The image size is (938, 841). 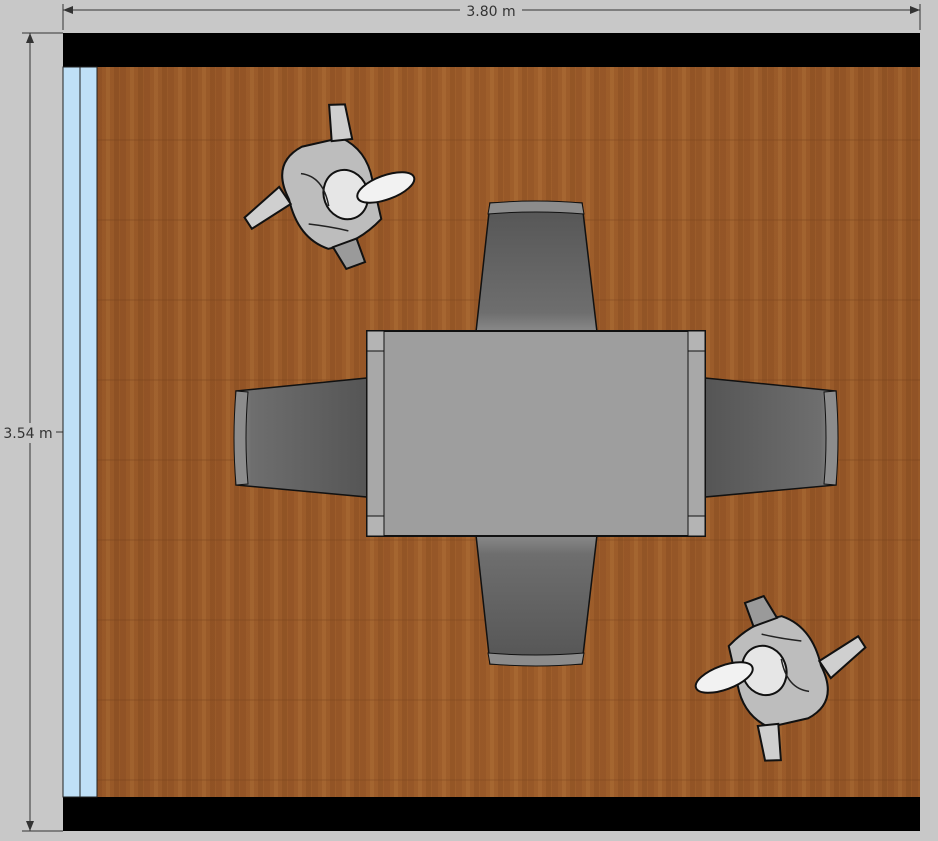 I want to click on wall-top, so click(x=491, y=50).